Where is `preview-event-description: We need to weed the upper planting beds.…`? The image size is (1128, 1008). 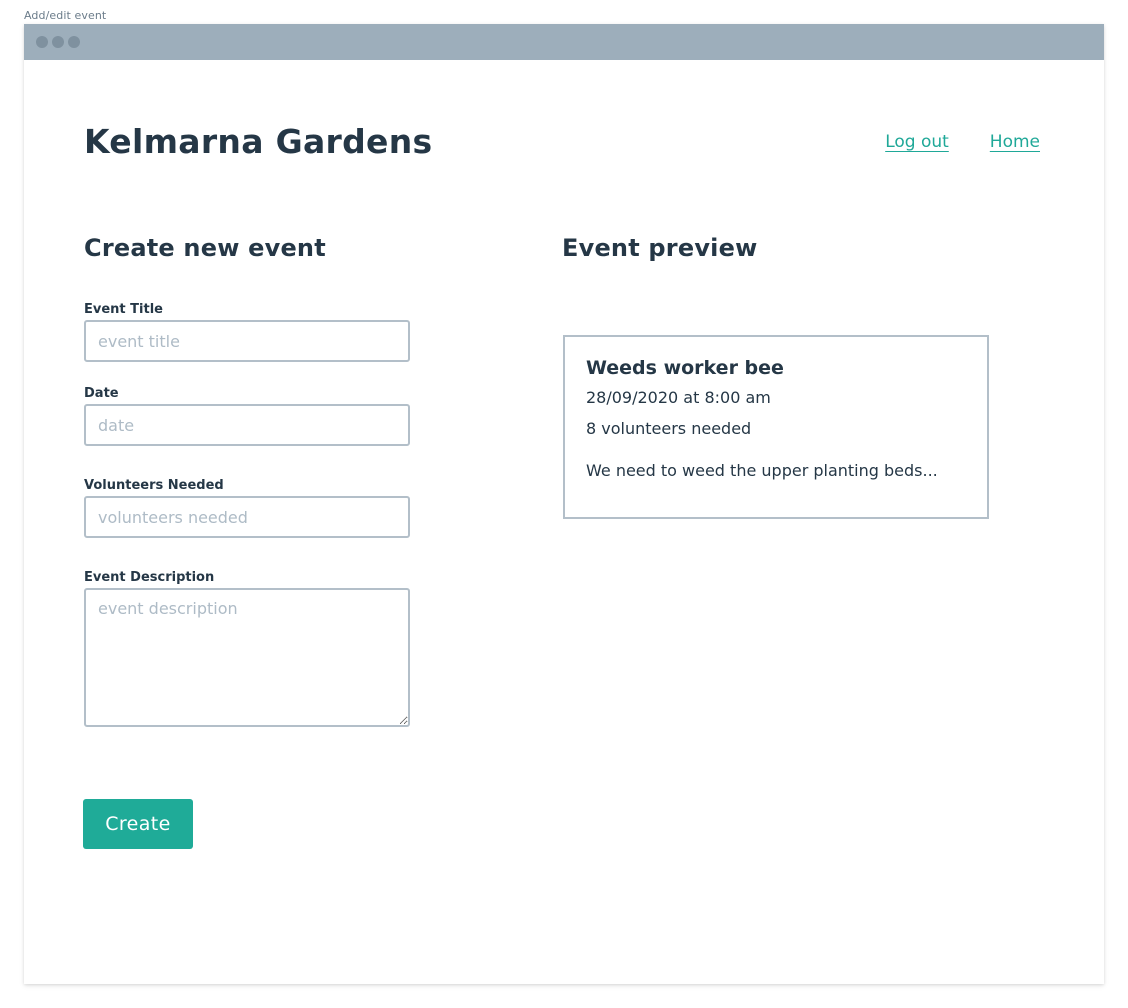 preview-event-description: We need to weed the upper planting beds.… is located at coordinates (762, 470).